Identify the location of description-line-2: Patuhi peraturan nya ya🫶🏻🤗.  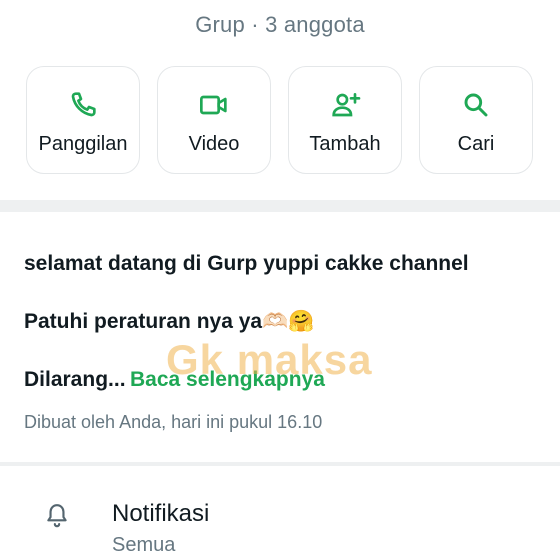
(169, 321).